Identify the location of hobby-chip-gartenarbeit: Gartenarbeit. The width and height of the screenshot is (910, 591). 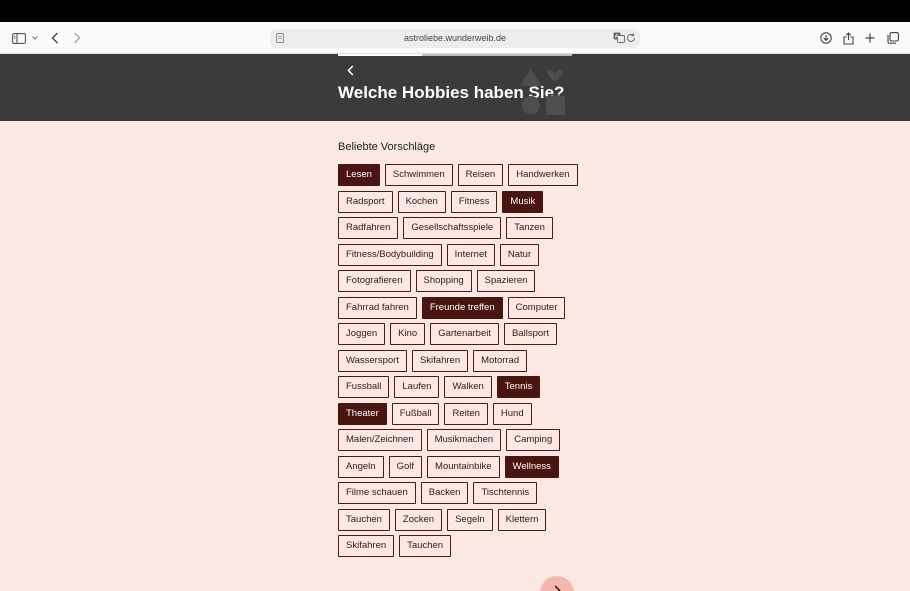
(464, 334).